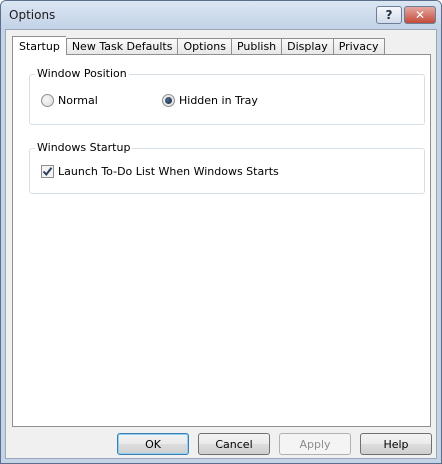 The width and height of the screenshot is (442, 464). Describe the element at coordinates (84, 147) in the screenshot. I see `windows-startup-label: Windows Startup` at that location.